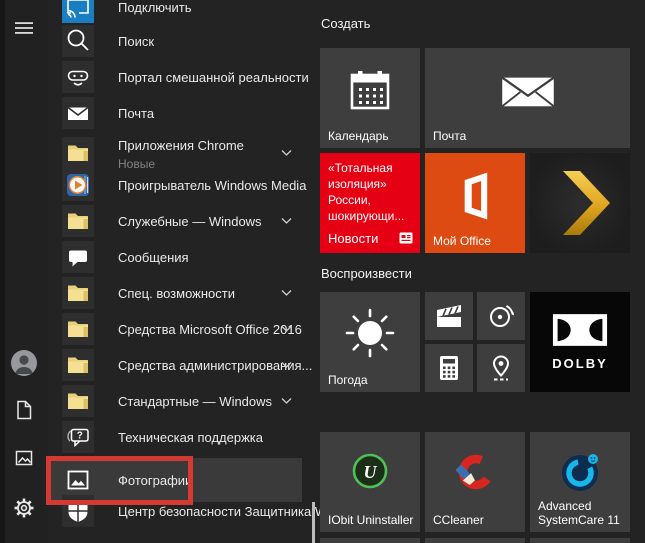  I want to click on app-label: Почта, so click(136, 113).